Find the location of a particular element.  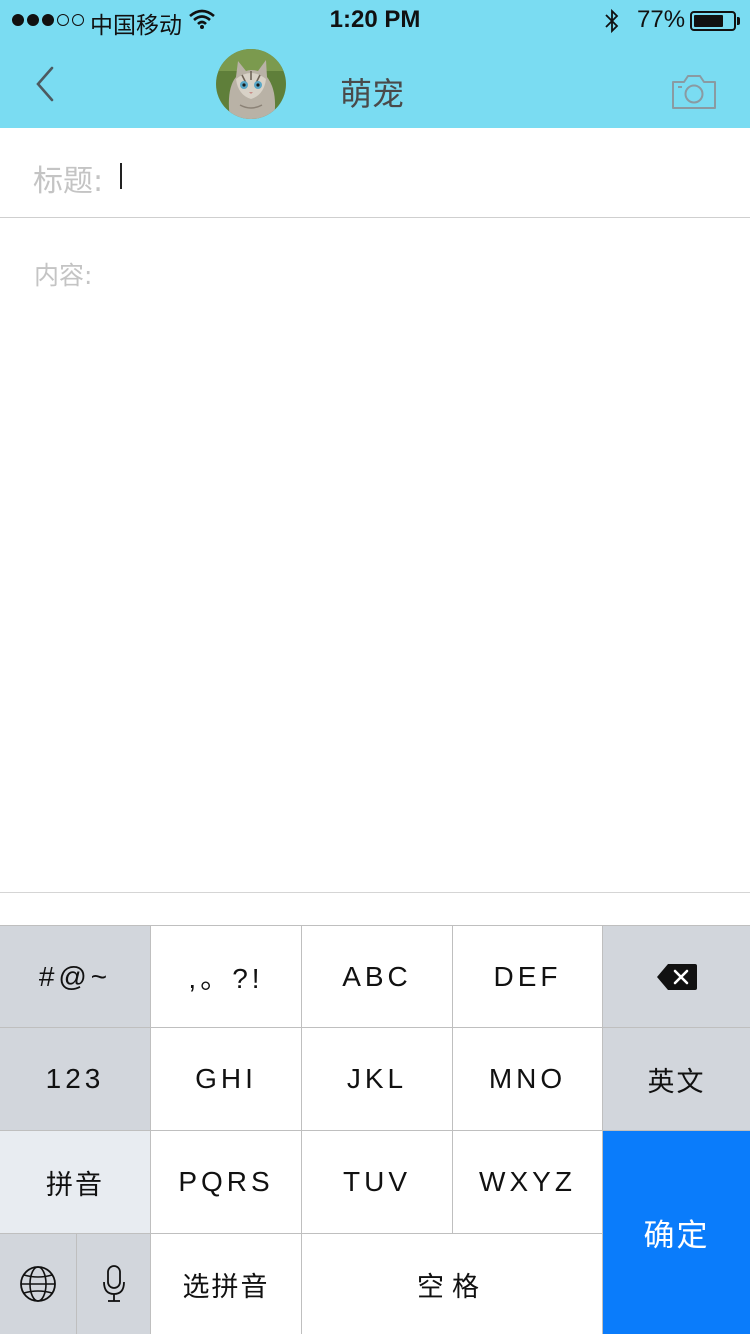

camera-icon is located at coordinates (694, 92).